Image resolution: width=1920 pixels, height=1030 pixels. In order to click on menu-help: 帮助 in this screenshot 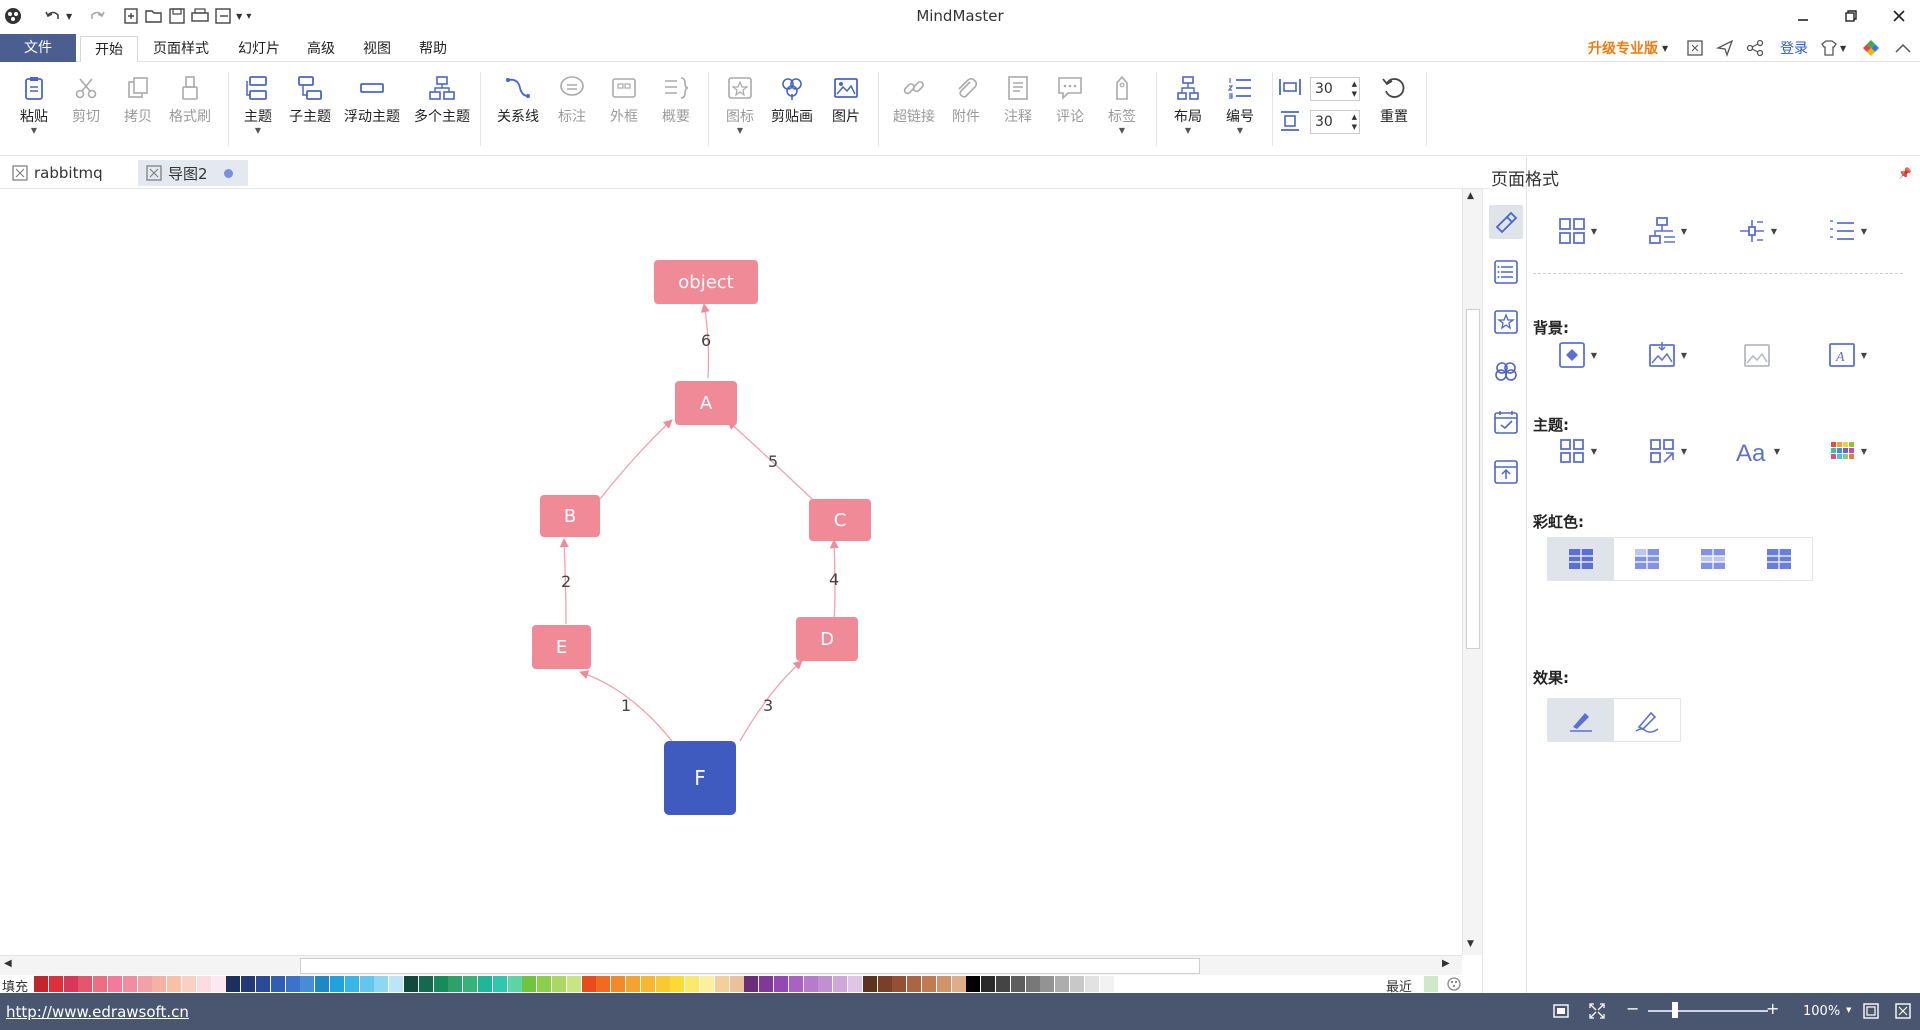, I will do `click(433, 49)`.